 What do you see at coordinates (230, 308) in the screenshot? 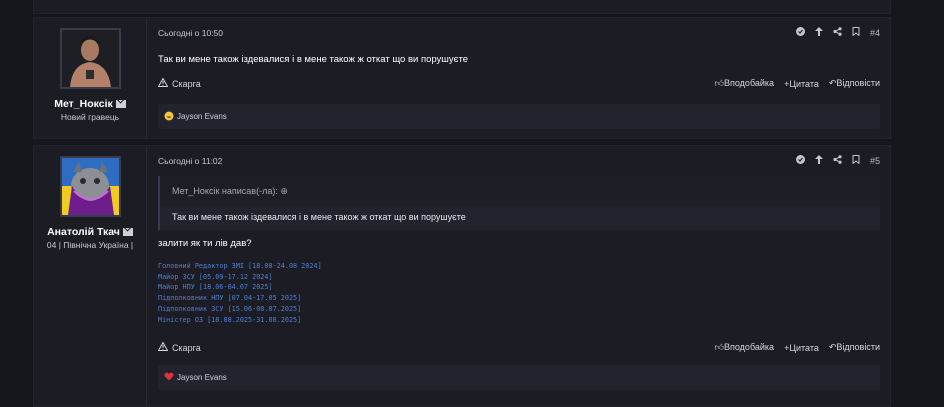
I see `signature-line: Підполковник ЗСУ [15.06-08.07.2025]` at bounding box center [230, 308].